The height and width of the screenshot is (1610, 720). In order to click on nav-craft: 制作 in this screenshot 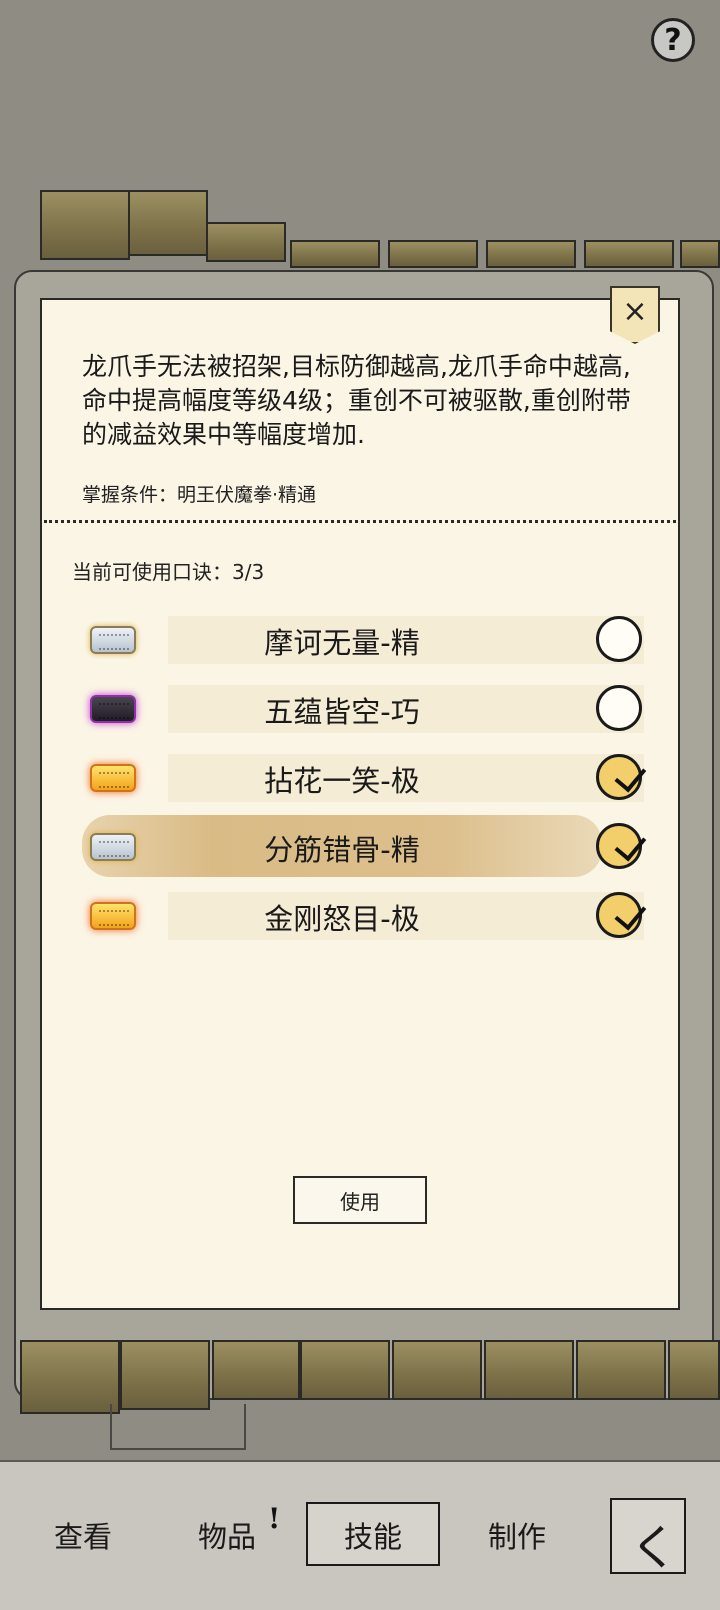, I will do `click(517, 1535)`.